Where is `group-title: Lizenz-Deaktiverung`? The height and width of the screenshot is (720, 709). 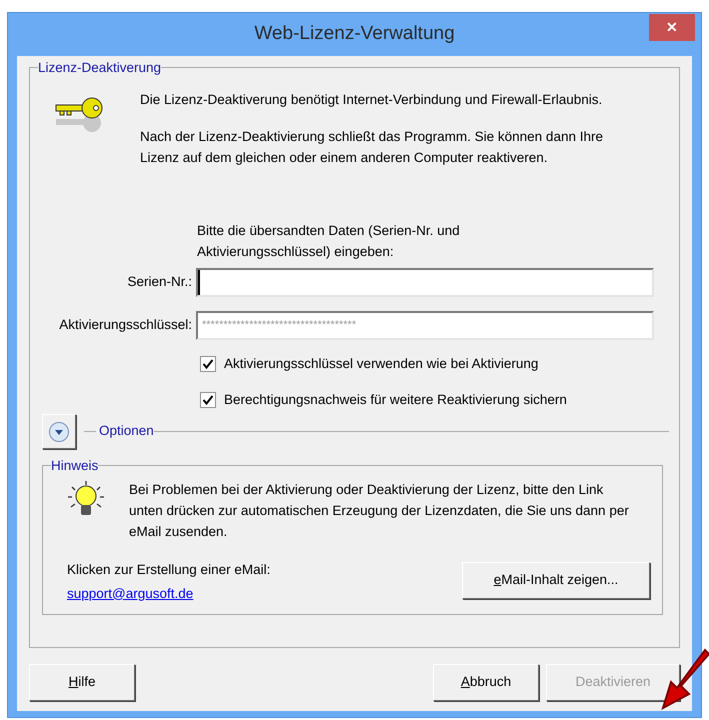 group-title: Lizenz-Deaktiverung is located at coordinates (100, 67).